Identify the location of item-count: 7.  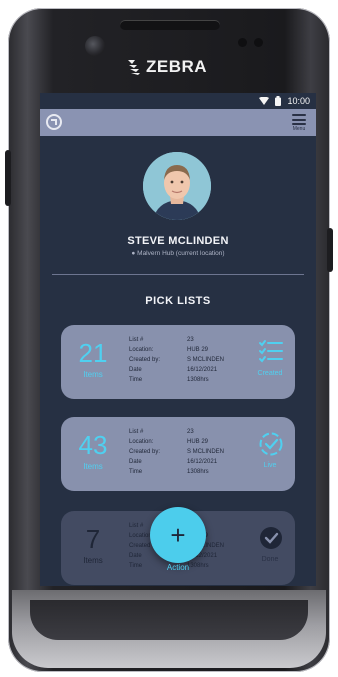
(93, 539).